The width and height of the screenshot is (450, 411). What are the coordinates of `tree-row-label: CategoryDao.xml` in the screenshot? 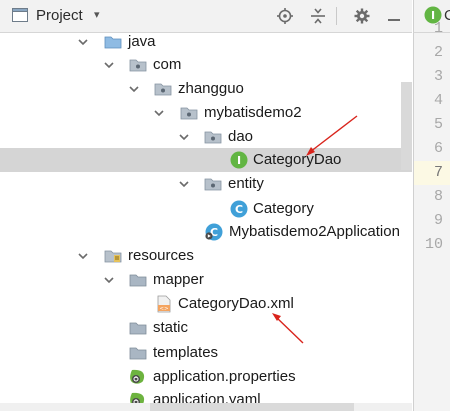 It's located at (236, 303).